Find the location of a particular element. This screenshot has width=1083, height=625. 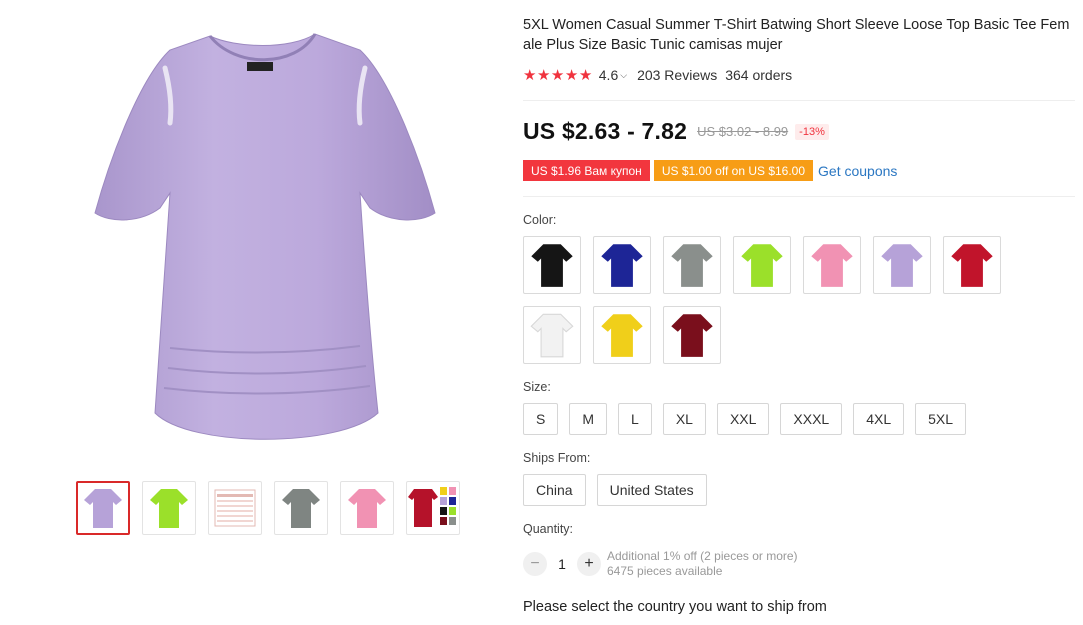

ships-from-options: China United States is located at coordinates (620, 490).